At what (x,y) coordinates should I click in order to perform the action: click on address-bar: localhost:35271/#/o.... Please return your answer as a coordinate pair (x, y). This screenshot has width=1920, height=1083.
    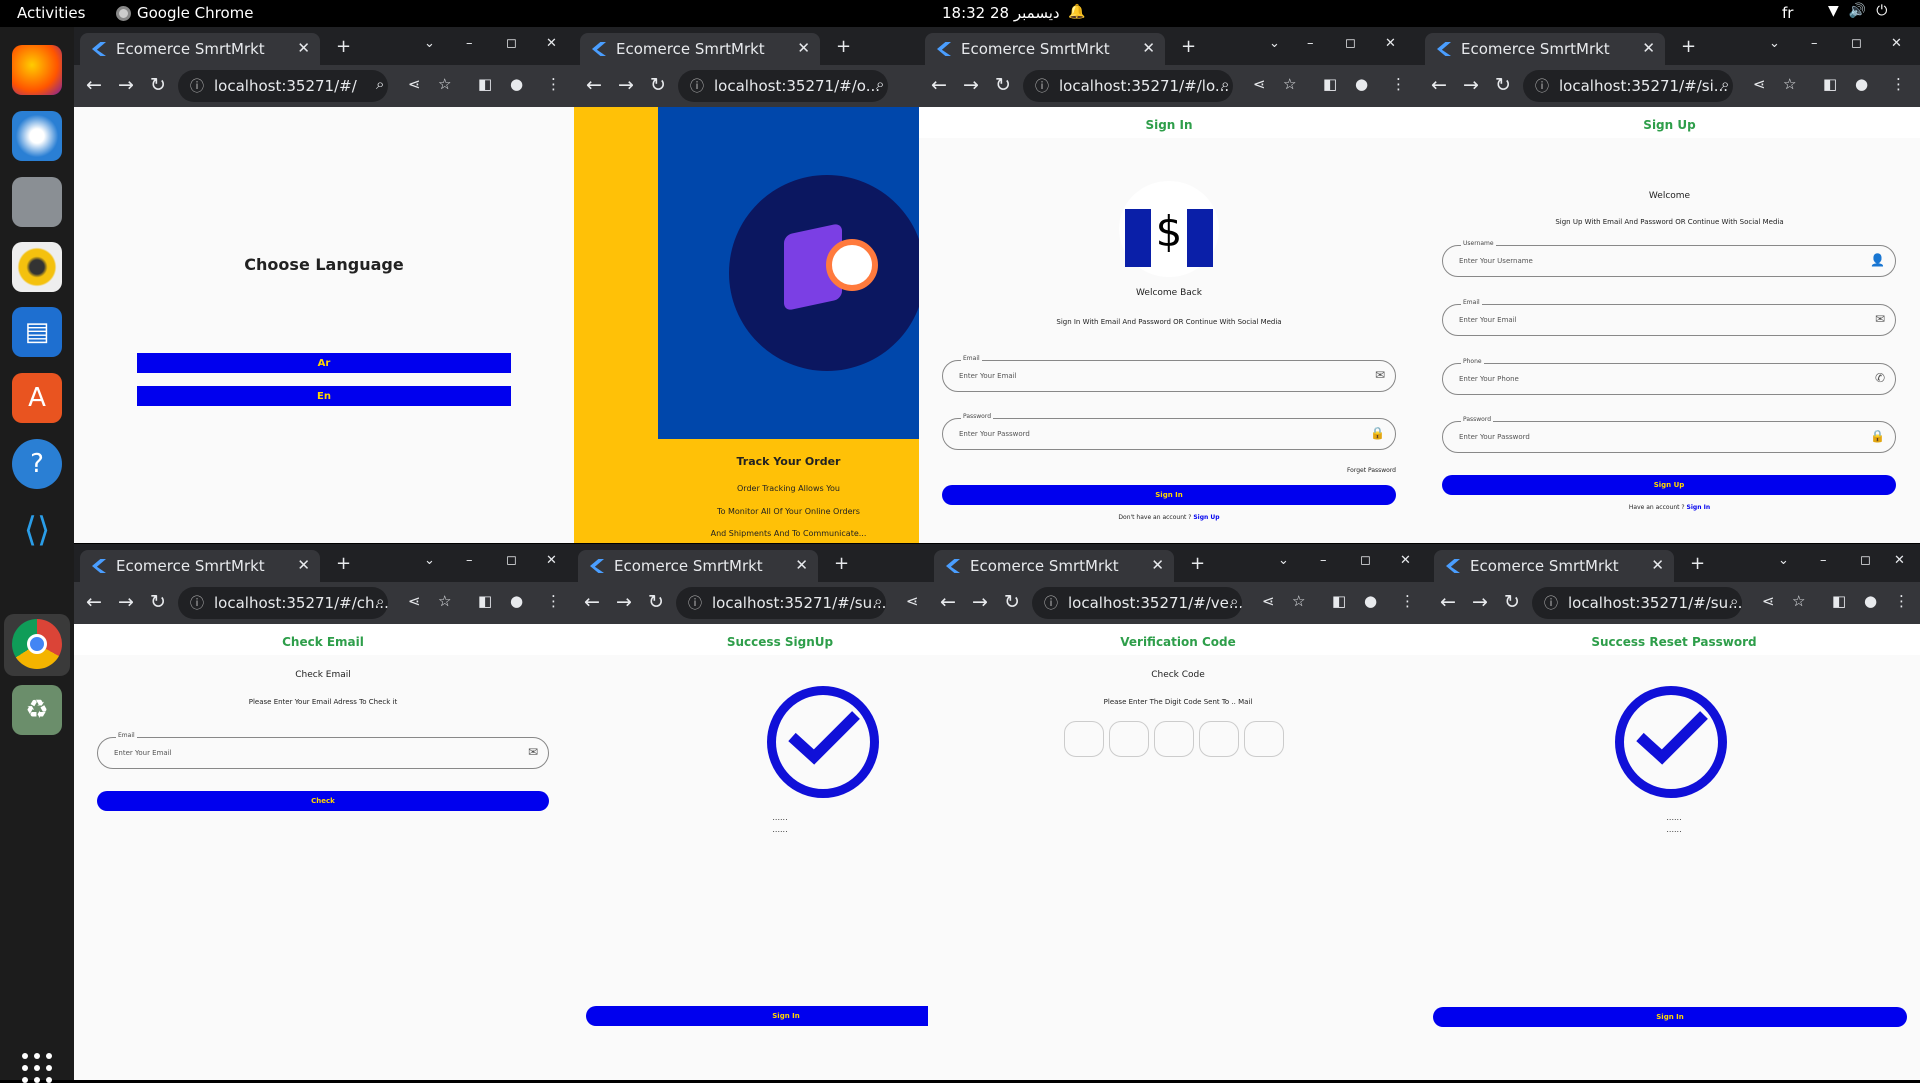
    Looking at the image, I should click on (783, 86).